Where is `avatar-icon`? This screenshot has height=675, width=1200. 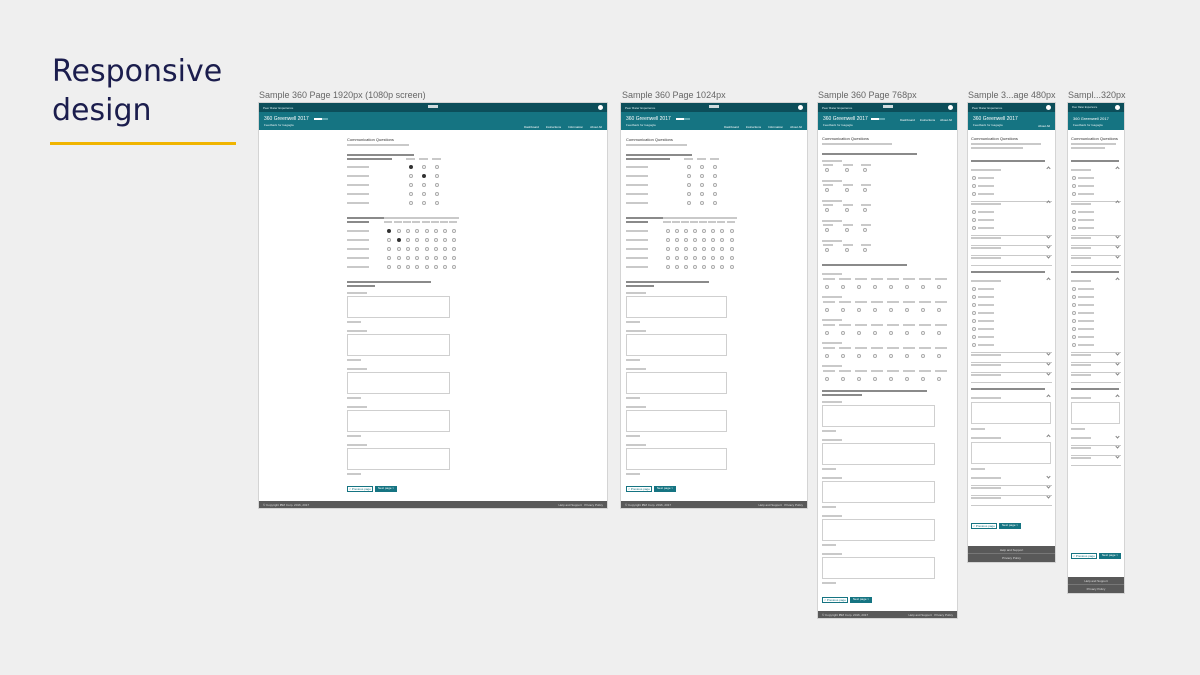 avatar-icon is located at coordinates (800, 107).